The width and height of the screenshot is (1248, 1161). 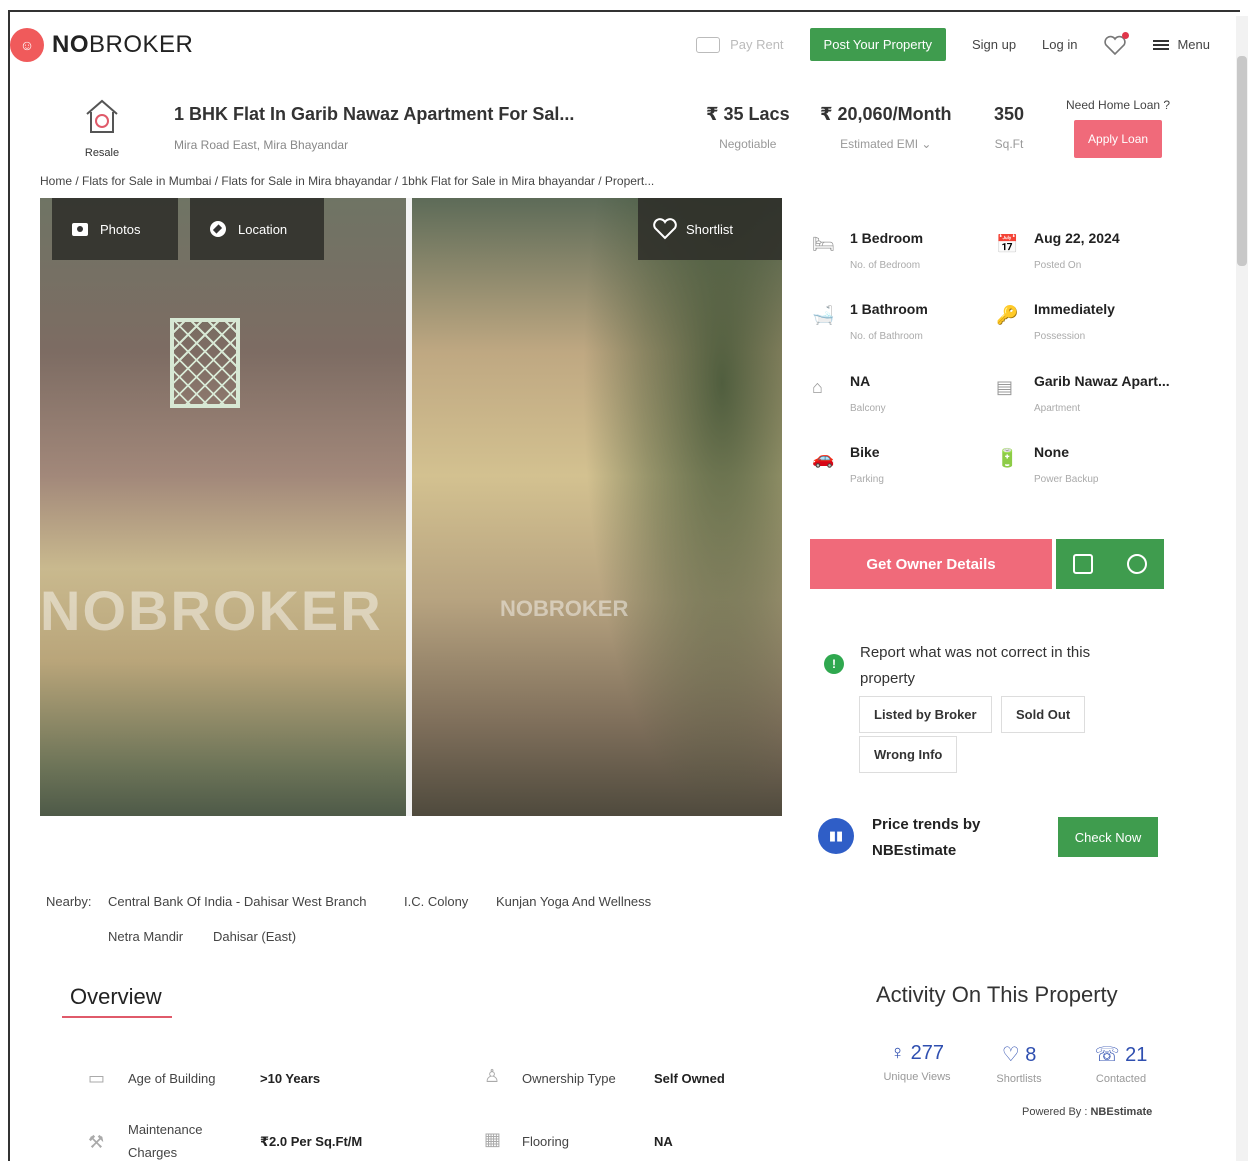 What do you see at coordinates (115, 229) in the screenshot?
I see `photos-tab: Photos` at bounding box center [115, 229].